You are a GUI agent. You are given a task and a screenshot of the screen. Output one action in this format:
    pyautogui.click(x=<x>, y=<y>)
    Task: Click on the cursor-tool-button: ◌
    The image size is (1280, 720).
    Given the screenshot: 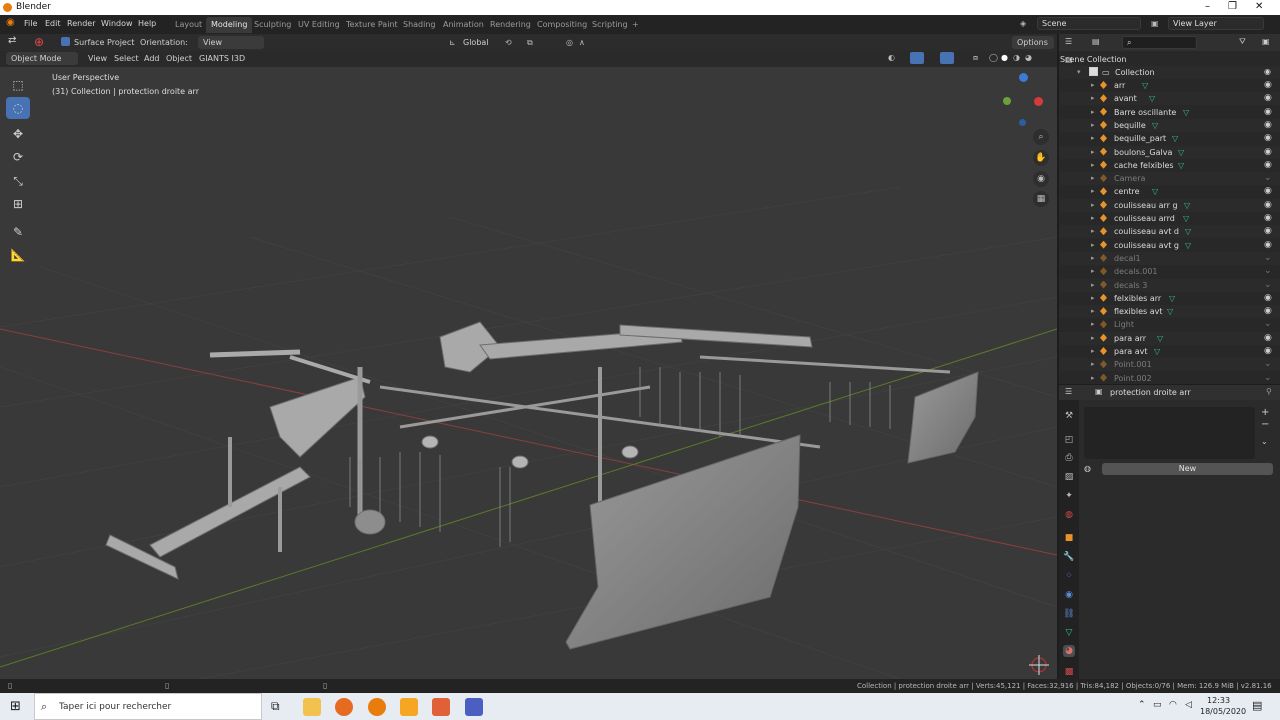 What is the action you would take?
    pyautogui.click(x=18, y=108)
    